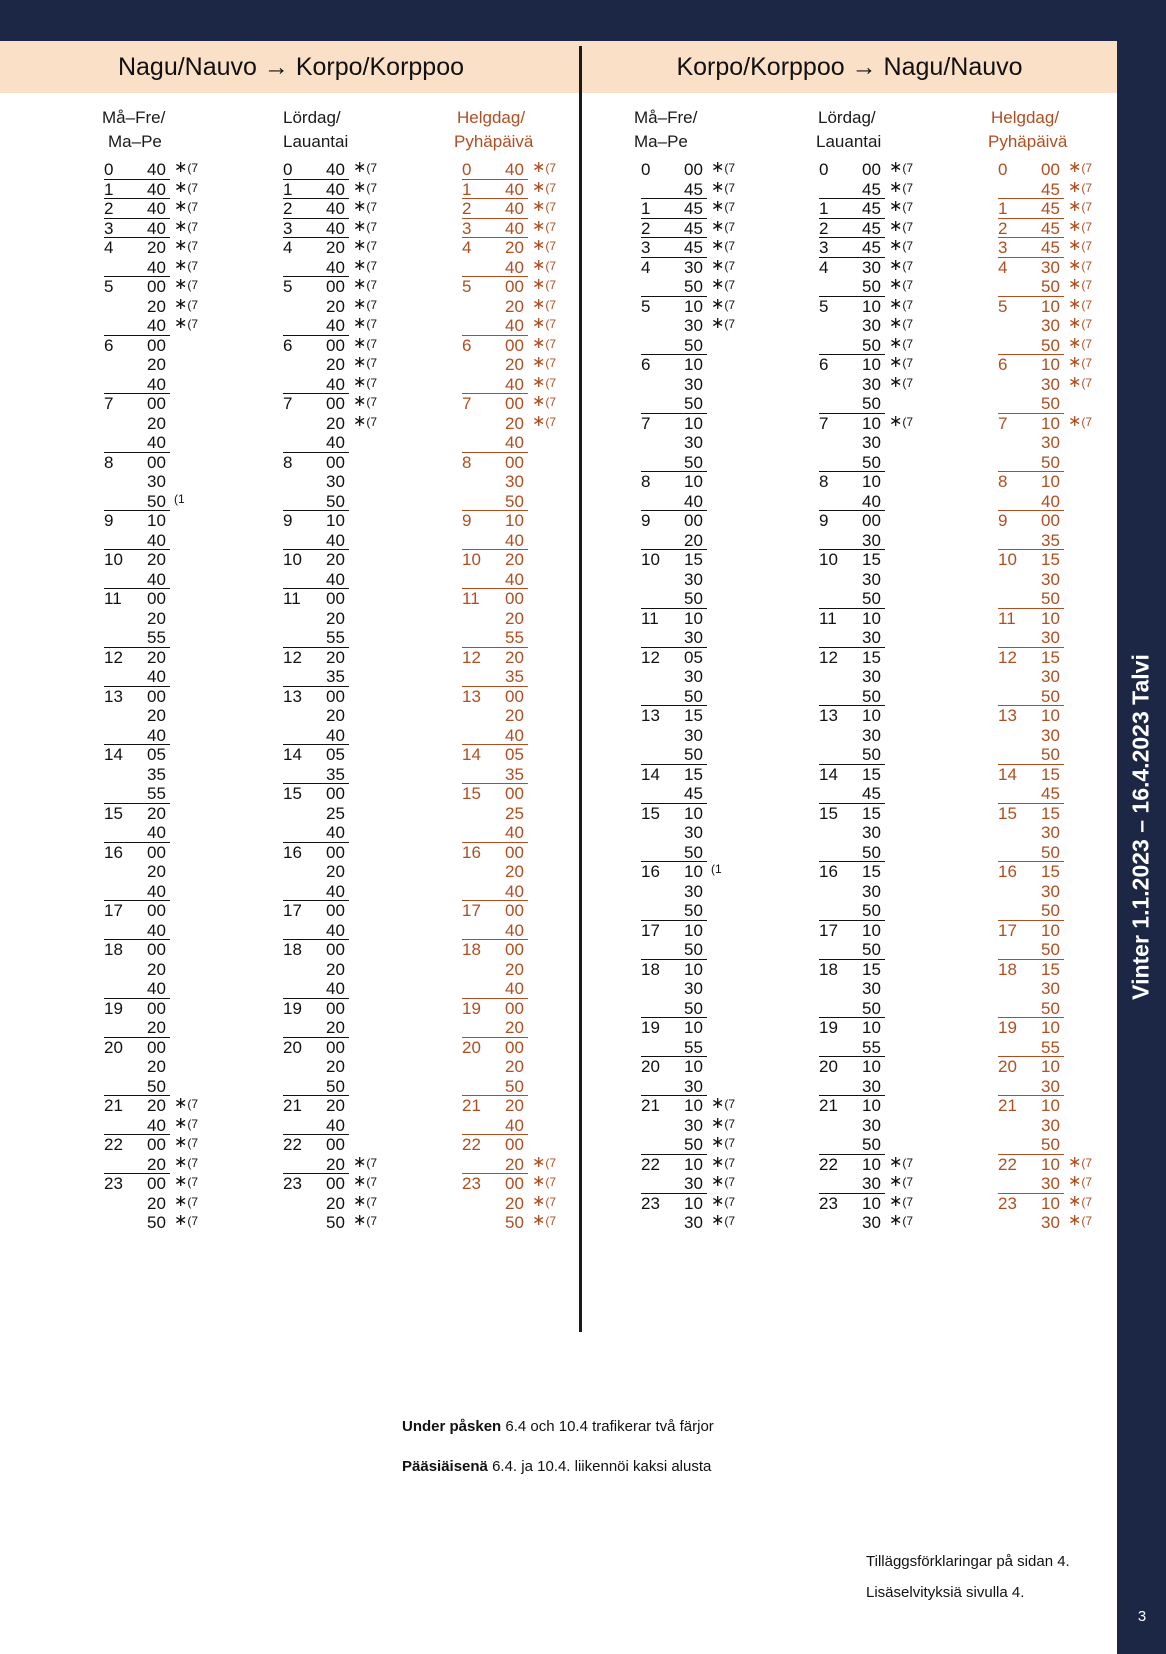  I want to click on departure-hour: 3, so click(109, 228).